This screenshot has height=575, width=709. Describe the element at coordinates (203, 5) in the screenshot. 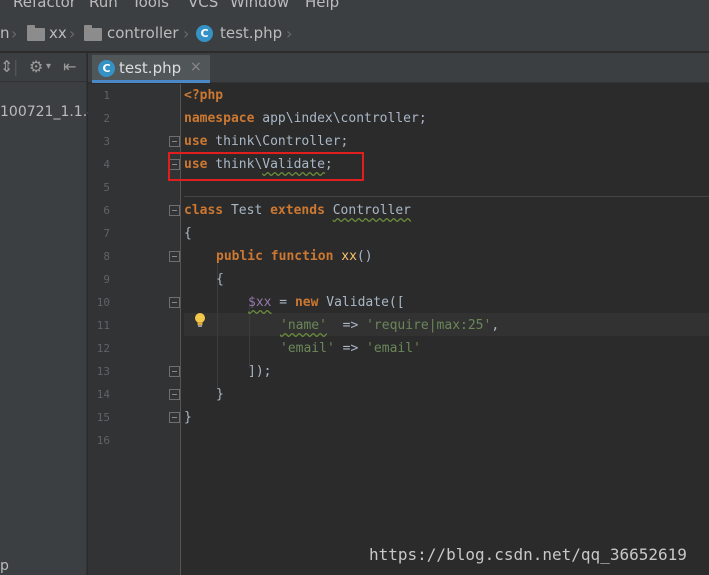

I see `menu-vcs: VCS` at that location.